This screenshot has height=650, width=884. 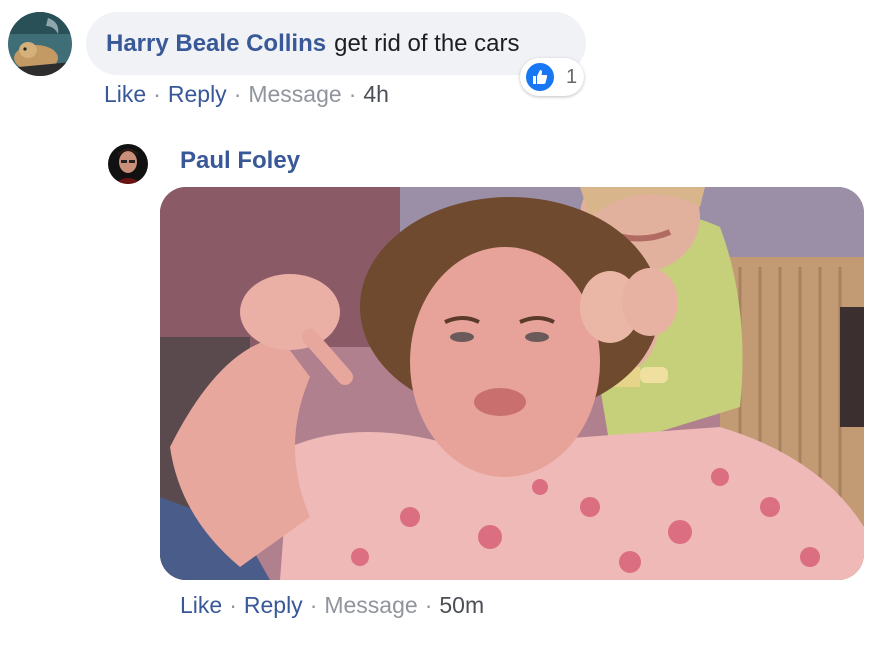 I want to click on reply-actions: Like · Reply · Message · 50m, so click(x=332, y=605).